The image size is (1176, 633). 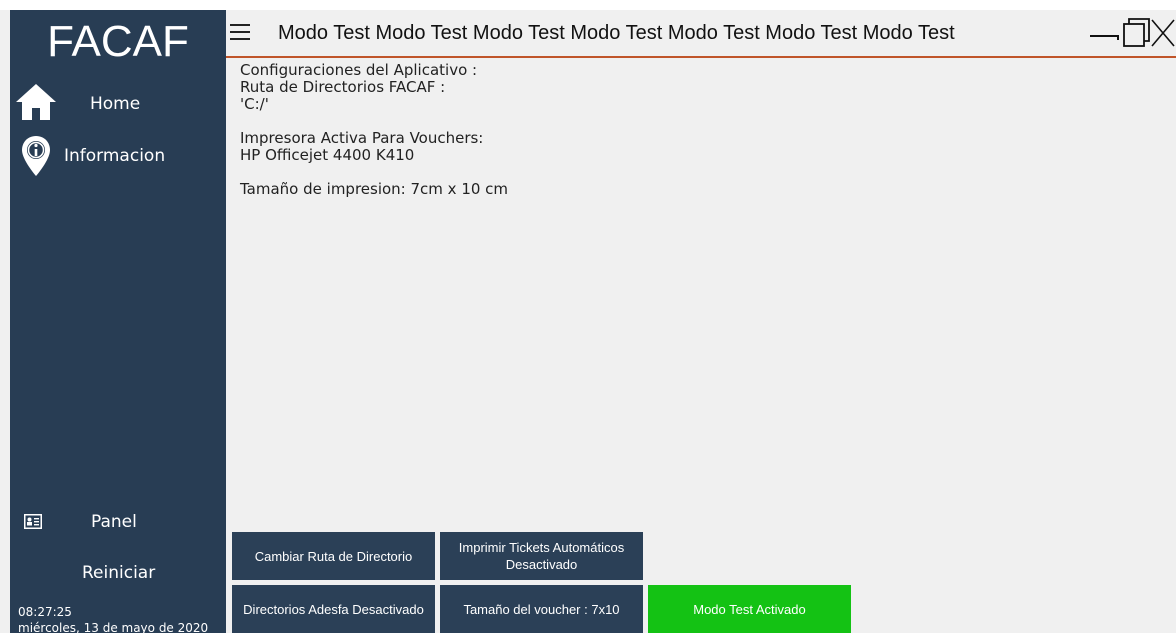 I want to click on clock-time: 08:27:25, so click(x=45, y=612).